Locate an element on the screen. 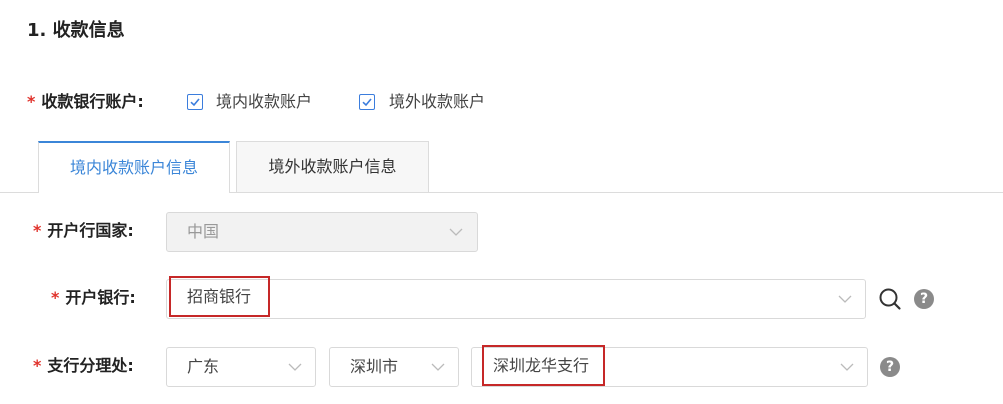  receive-accounts-label-text: 收款银行账户: is located at coordinates (92, 101).